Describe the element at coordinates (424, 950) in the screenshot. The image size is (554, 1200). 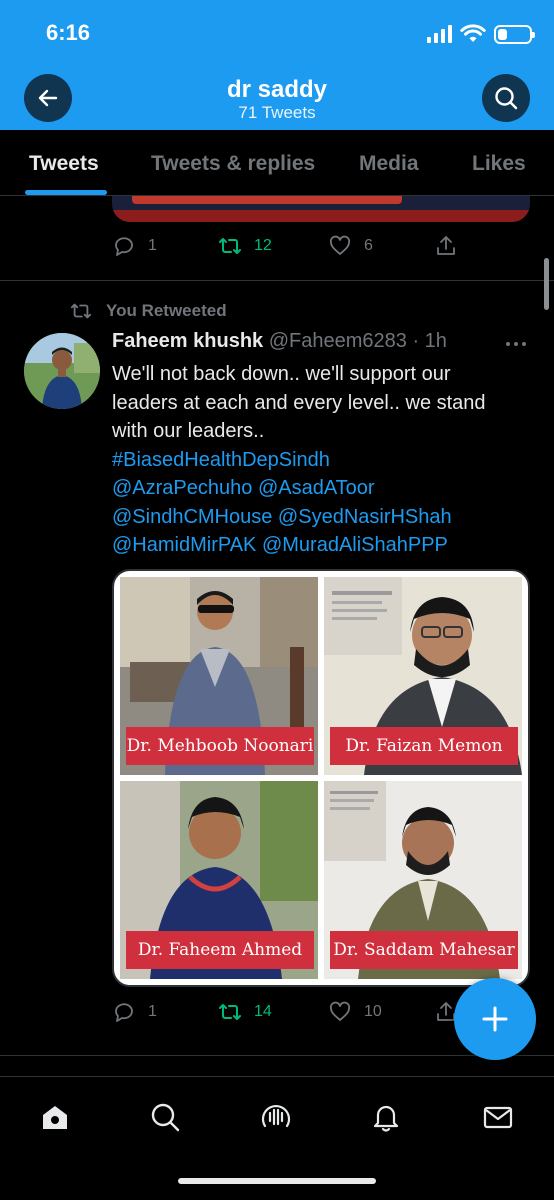
I see `media-caption: Dr. Saddam Mahesar` at that location.